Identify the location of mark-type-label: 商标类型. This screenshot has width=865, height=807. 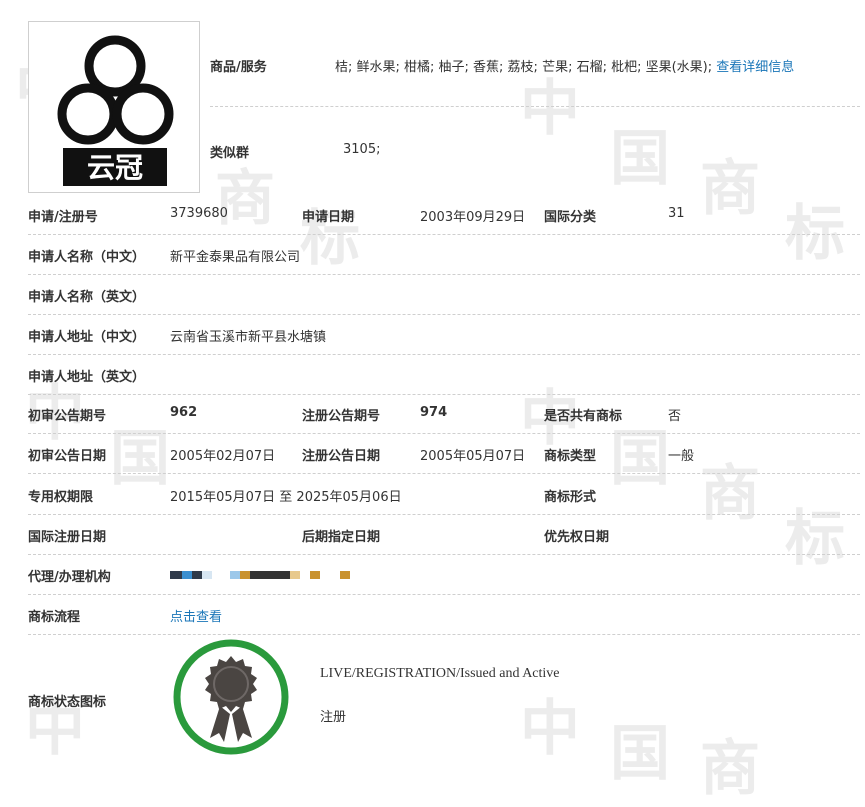
(570, 456).